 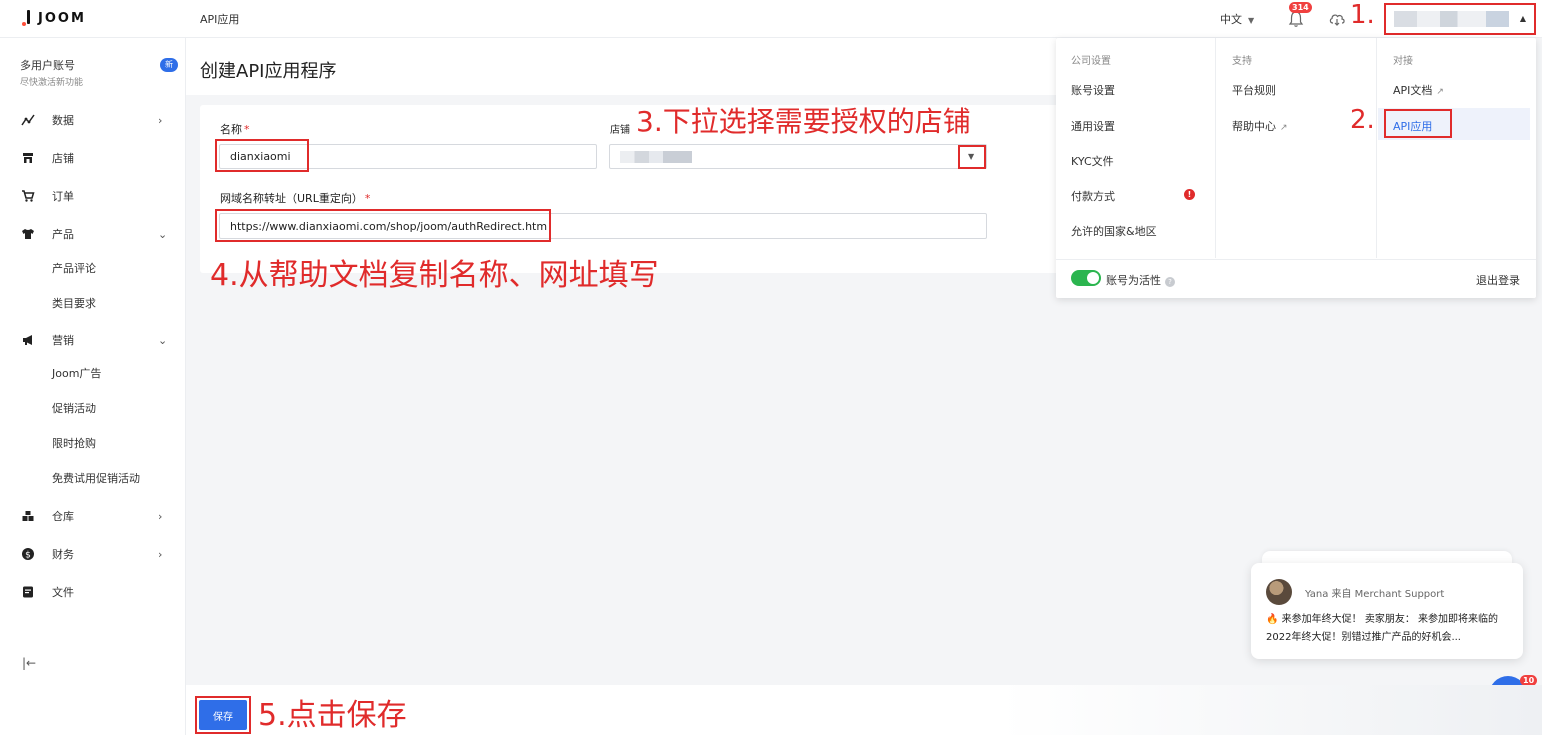 What do you see at coordinates (47, 65) in the screenshot?
I see `multi-user-title: 多用户账号` at bounding box center [47, 65].